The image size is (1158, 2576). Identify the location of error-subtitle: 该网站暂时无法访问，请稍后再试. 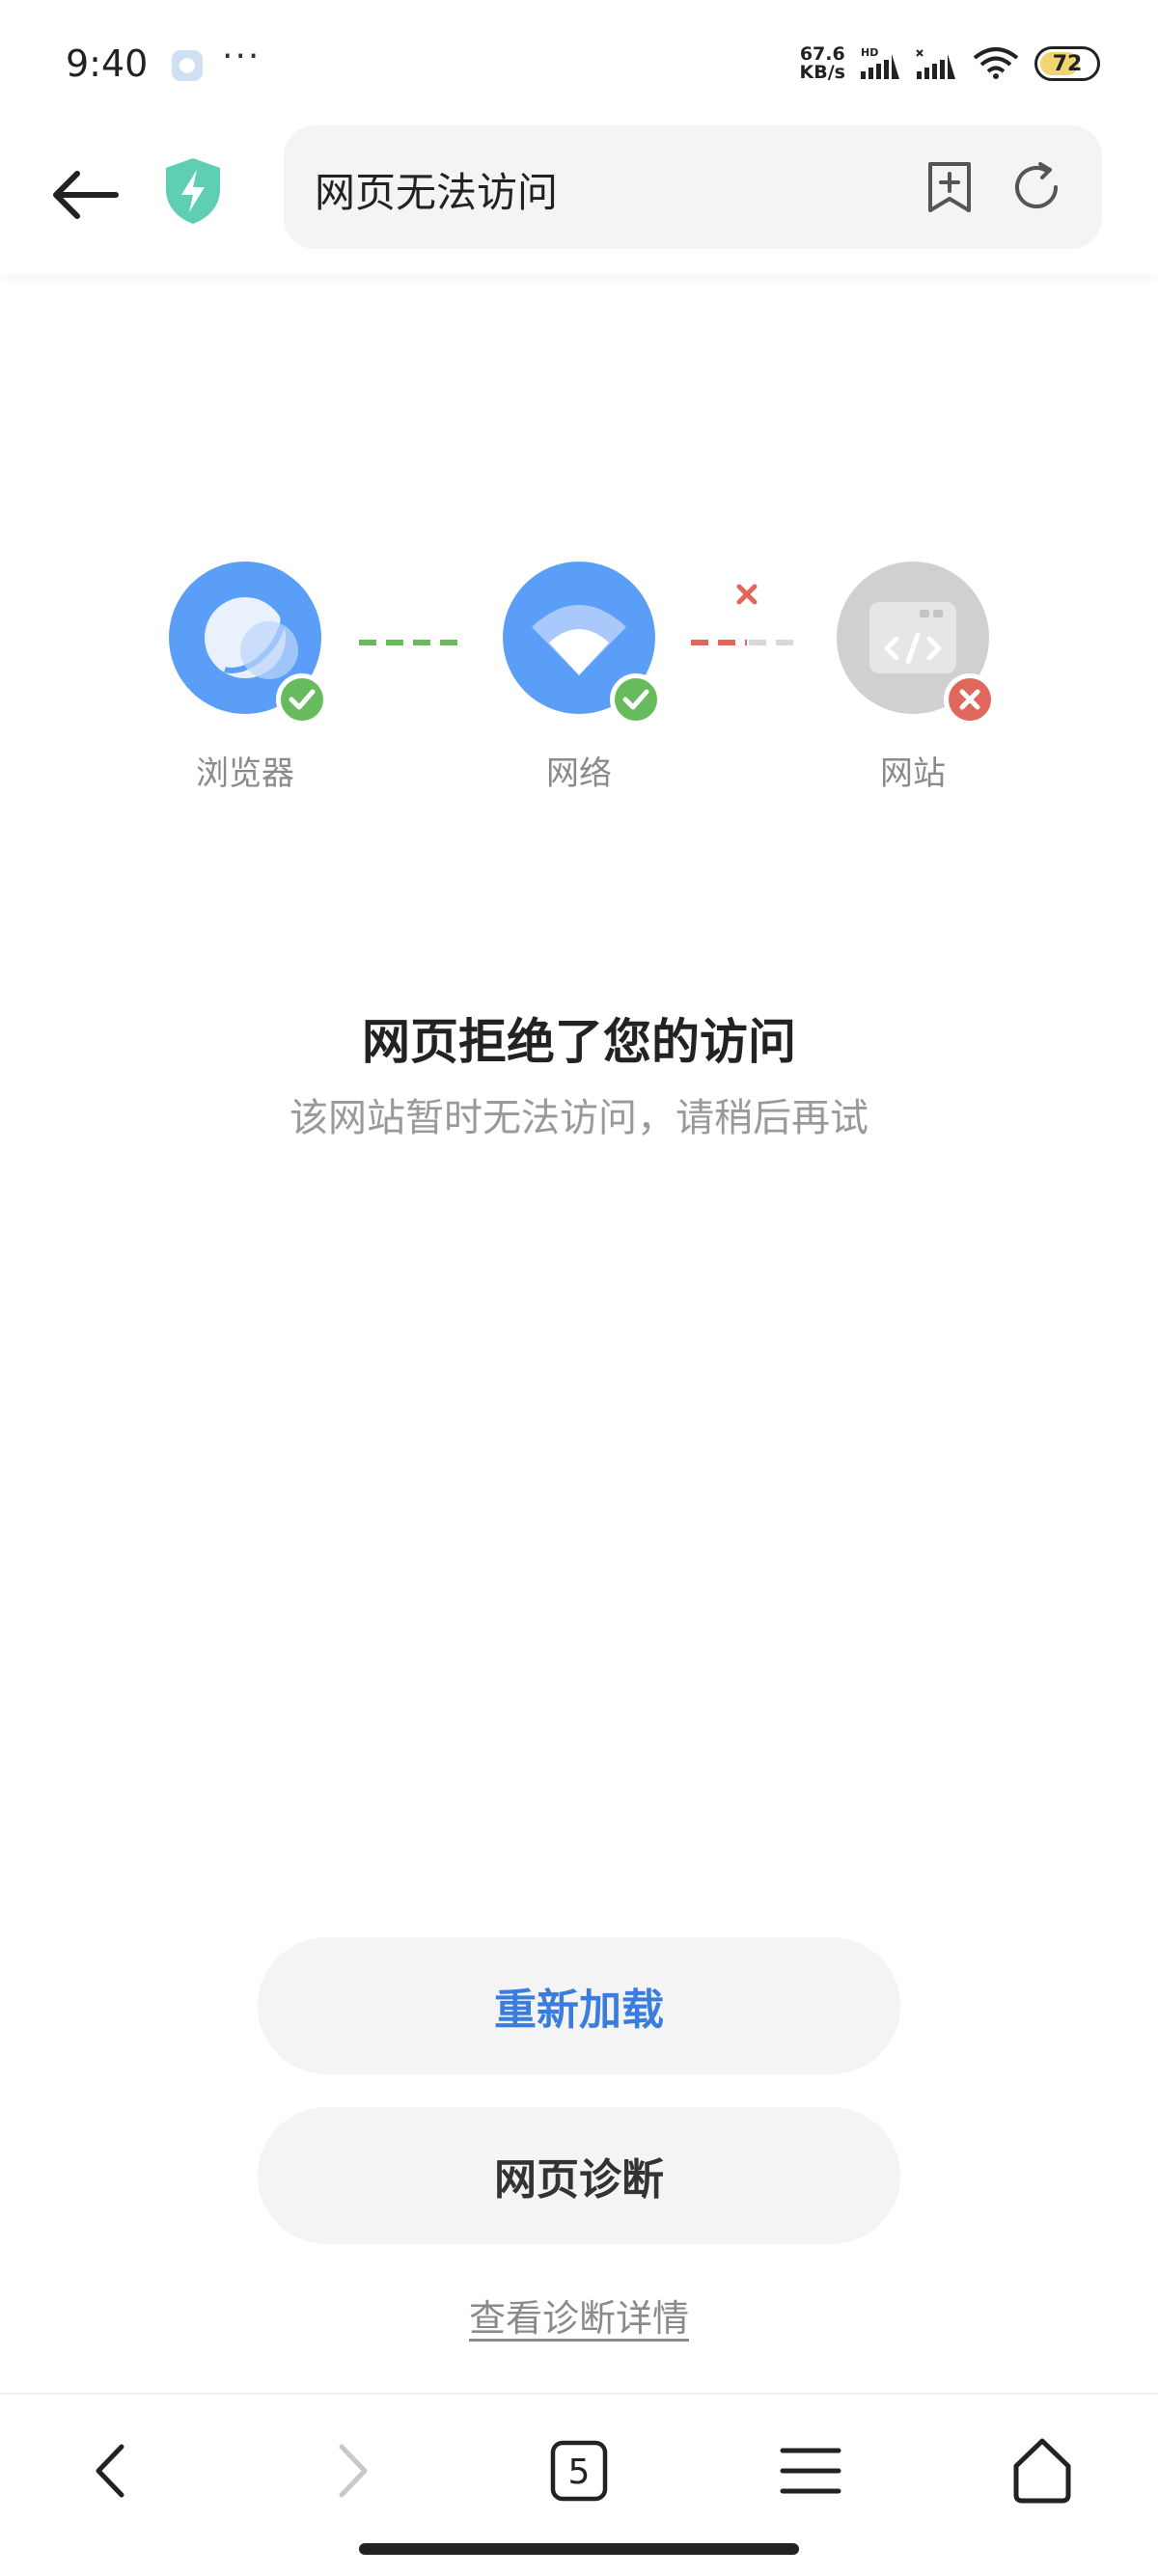
(579, 1118).